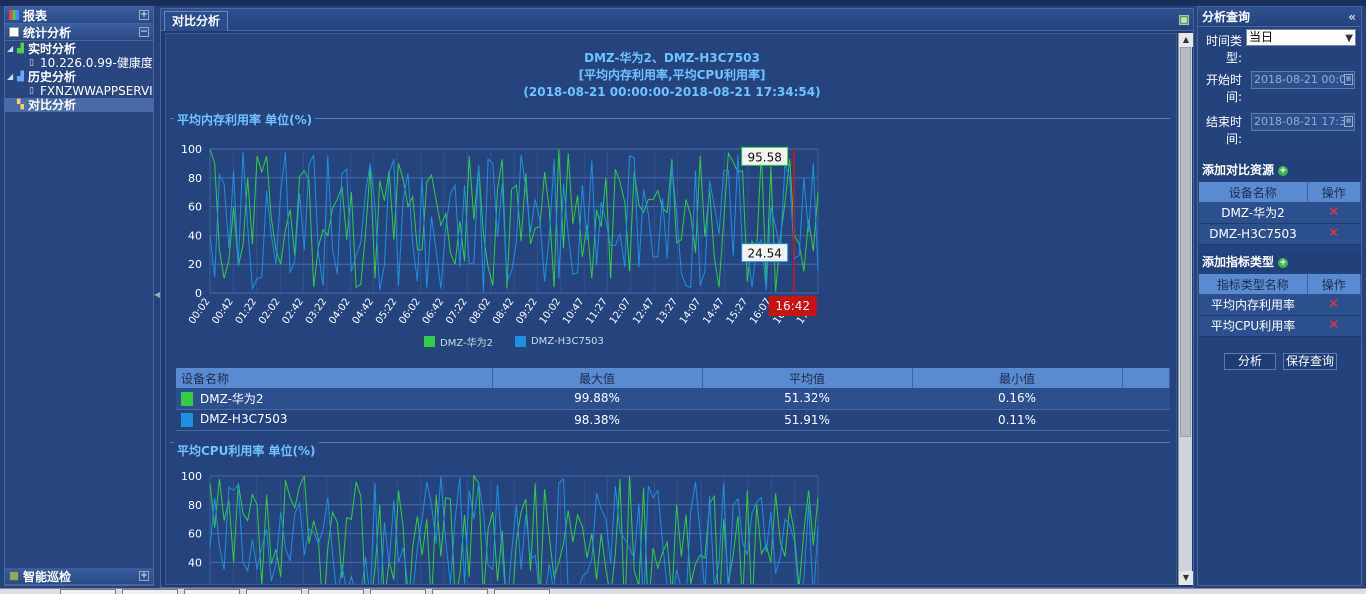 Image resolution: width=1366 pixels, height=594 pixels. What do you see at coordinates (144, 32) in the screenshot?
I see `collapse-minus-icon: −` at bounding box center [144, 32].